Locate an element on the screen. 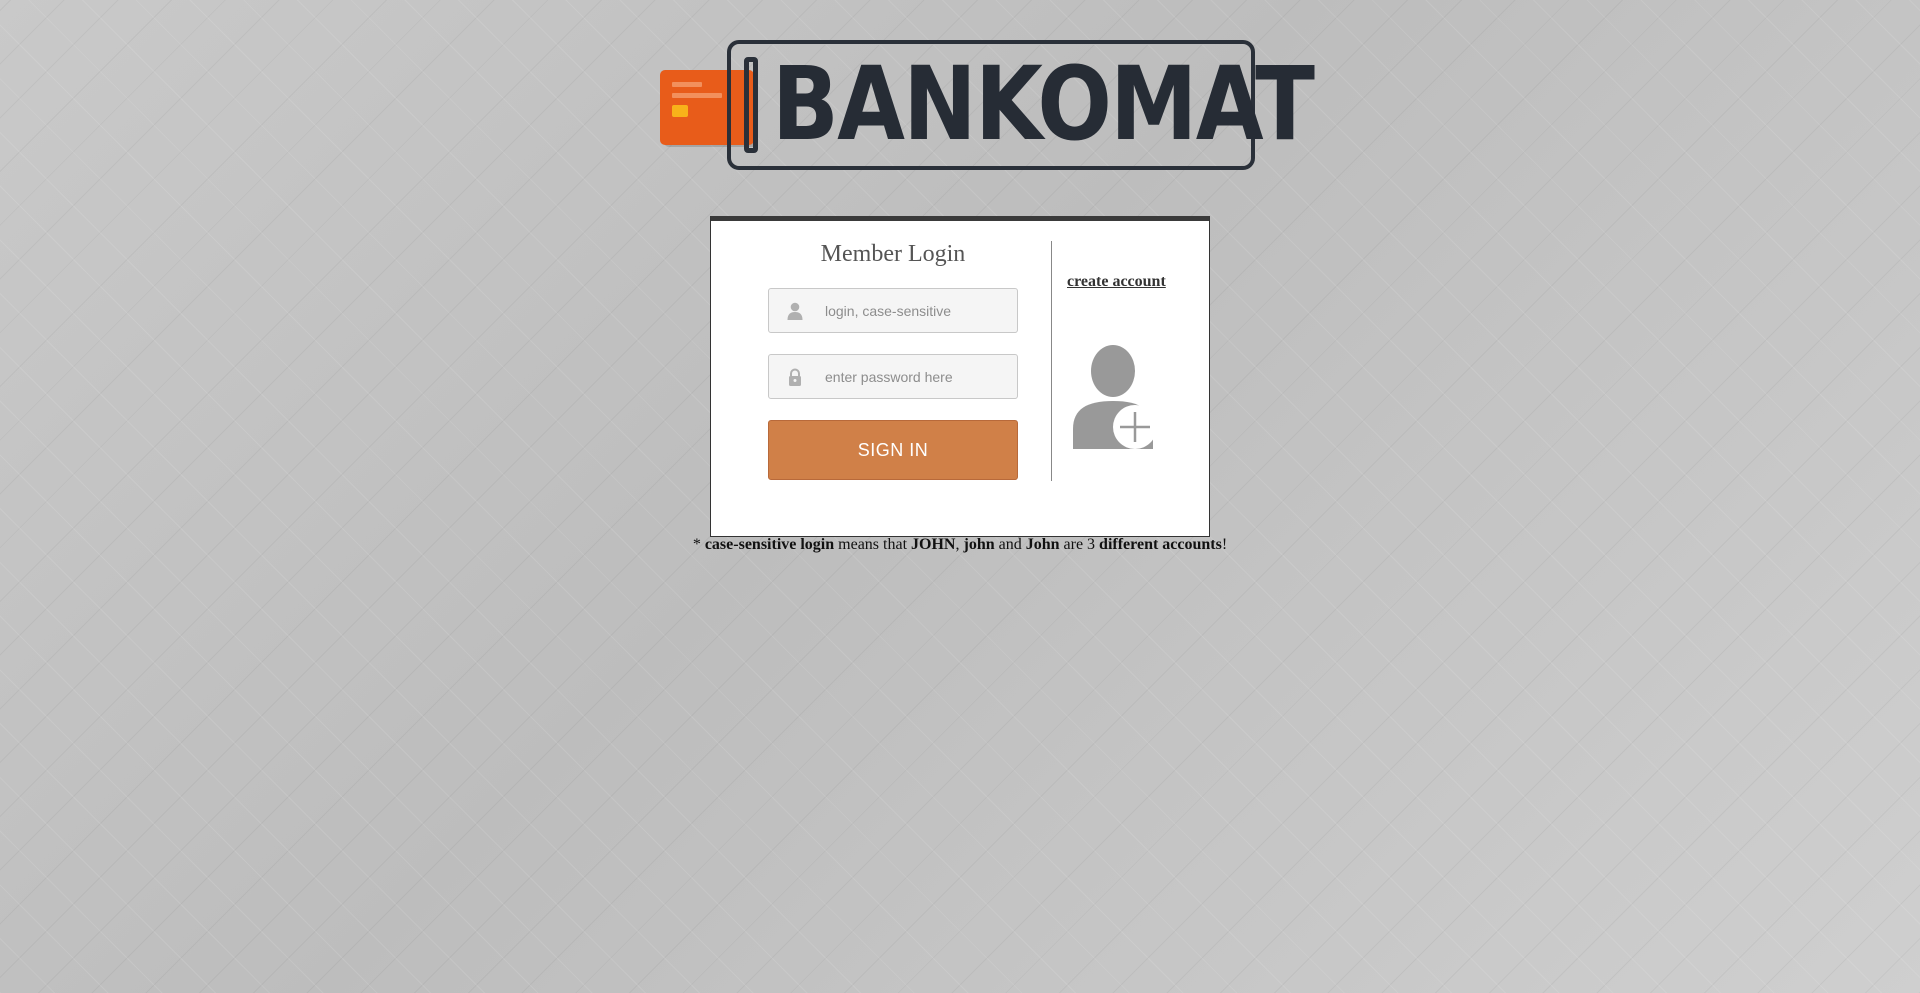  create-account-link: create account is located at coordinates (1116, 282).